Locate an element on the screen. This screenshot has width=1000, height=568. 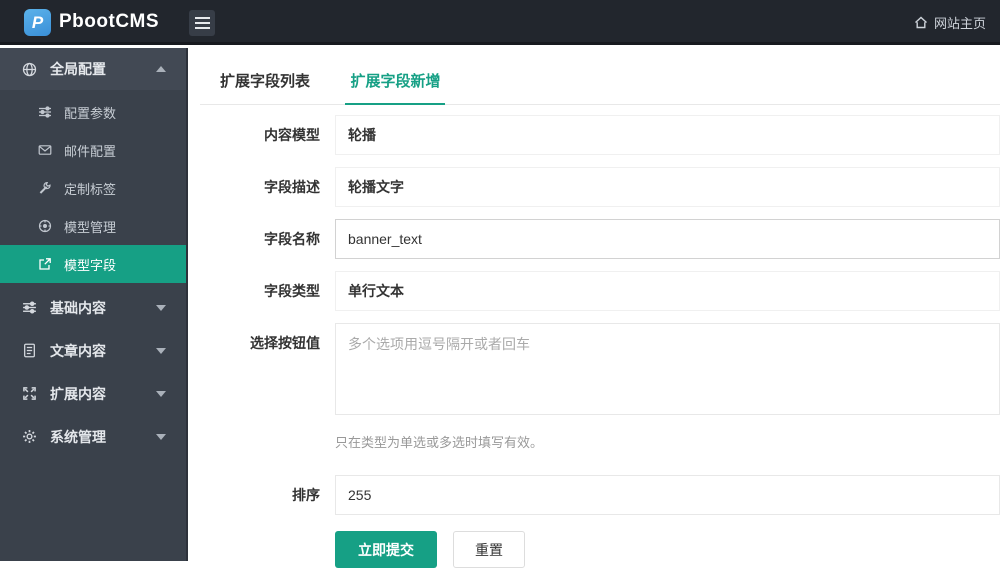
sidebar-group-system-manage: 系统管理 is located at coordinates (93, 436).